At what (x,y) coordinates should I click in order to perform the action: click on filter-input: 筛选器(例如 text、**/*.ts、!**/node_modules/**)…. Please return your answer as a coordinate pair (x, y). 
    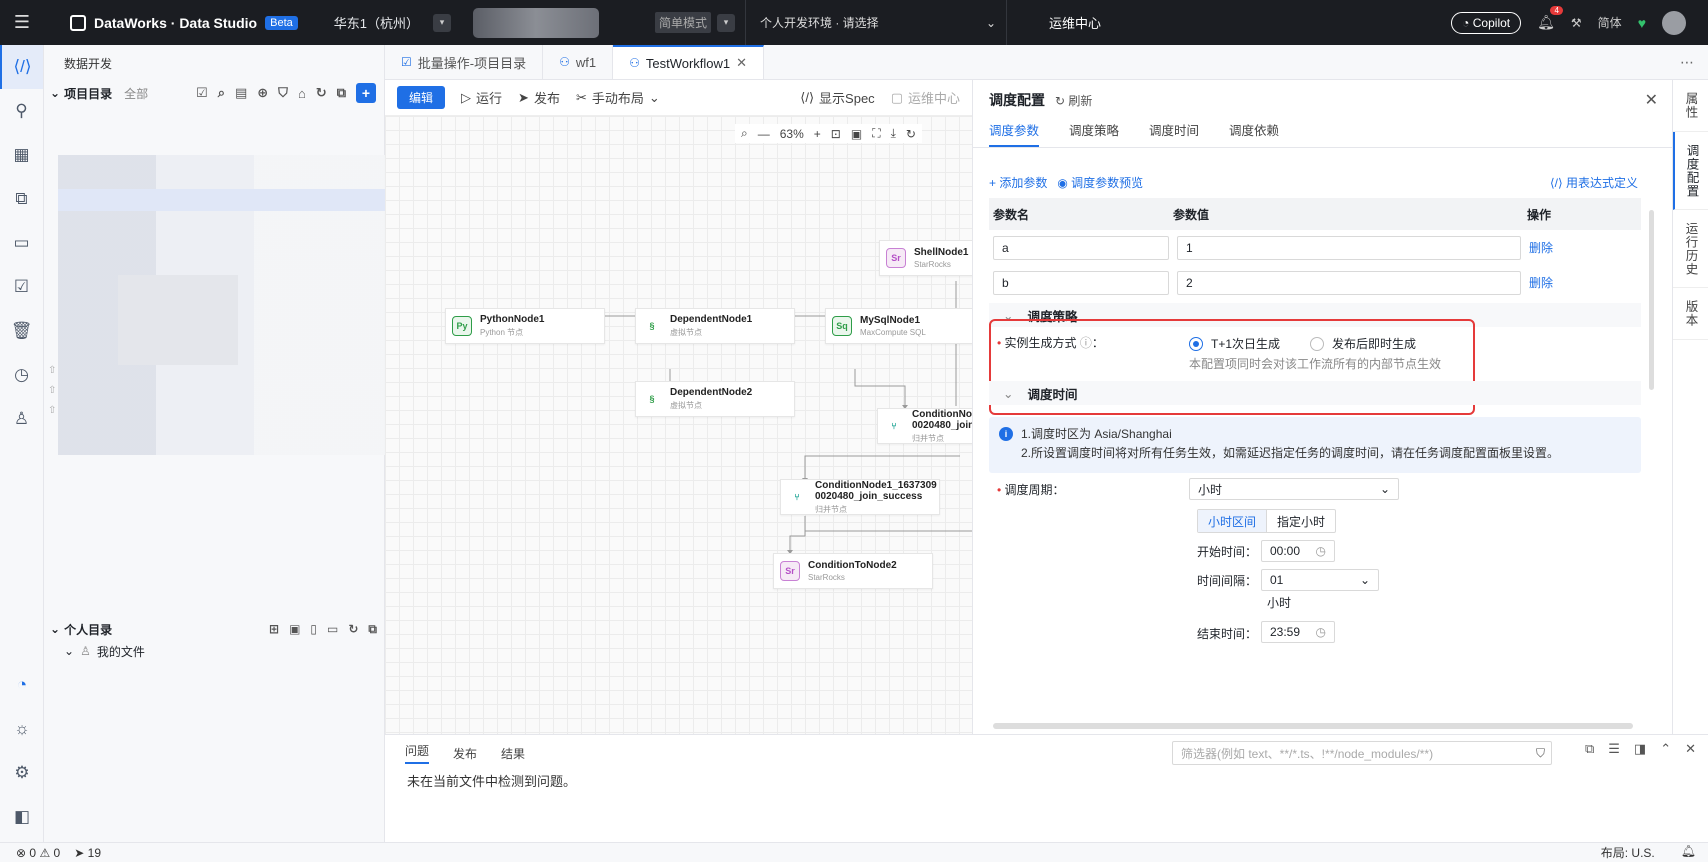
    Looking at the image, I should click on (1362, 753).